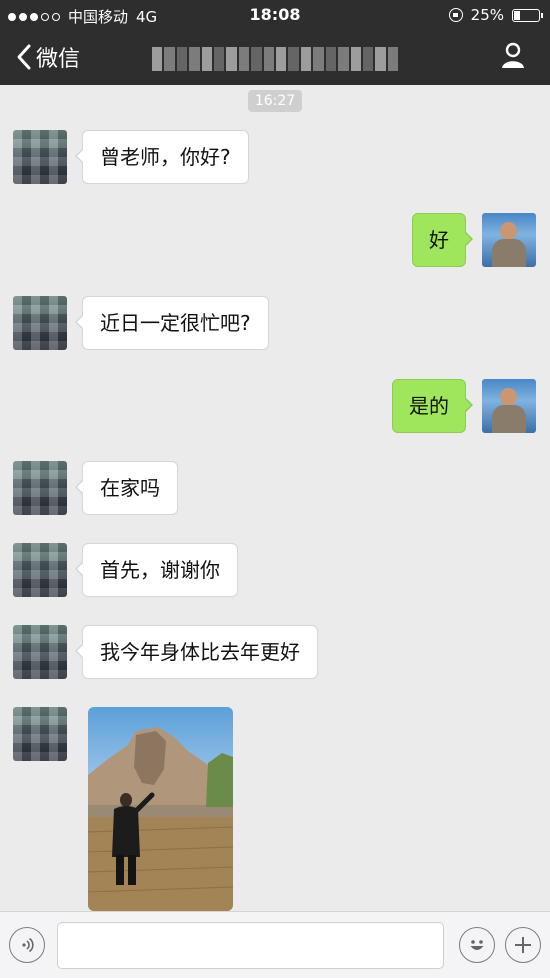  I want to click on back-button: 微信, so click(47, 57).